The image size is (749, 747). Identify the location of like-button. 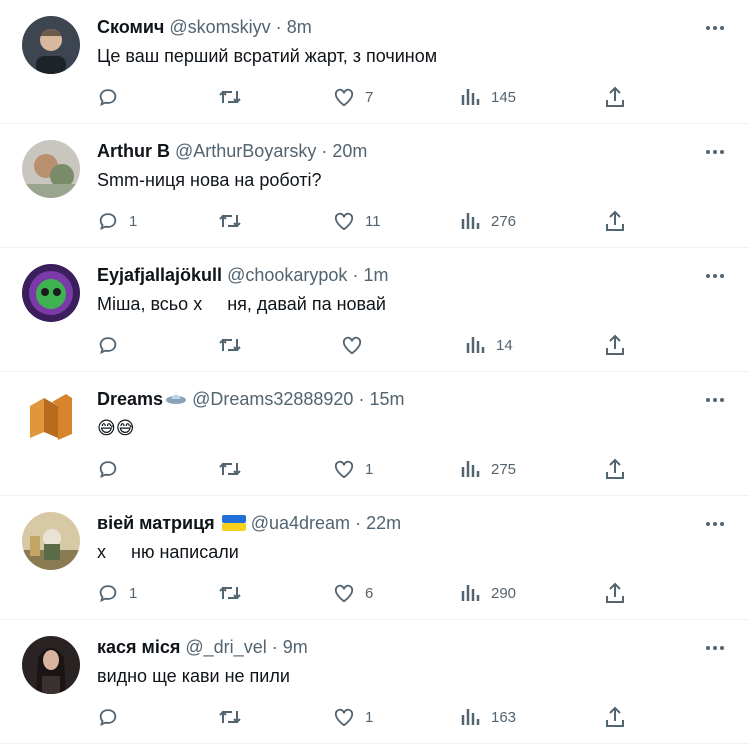
(357, 345).